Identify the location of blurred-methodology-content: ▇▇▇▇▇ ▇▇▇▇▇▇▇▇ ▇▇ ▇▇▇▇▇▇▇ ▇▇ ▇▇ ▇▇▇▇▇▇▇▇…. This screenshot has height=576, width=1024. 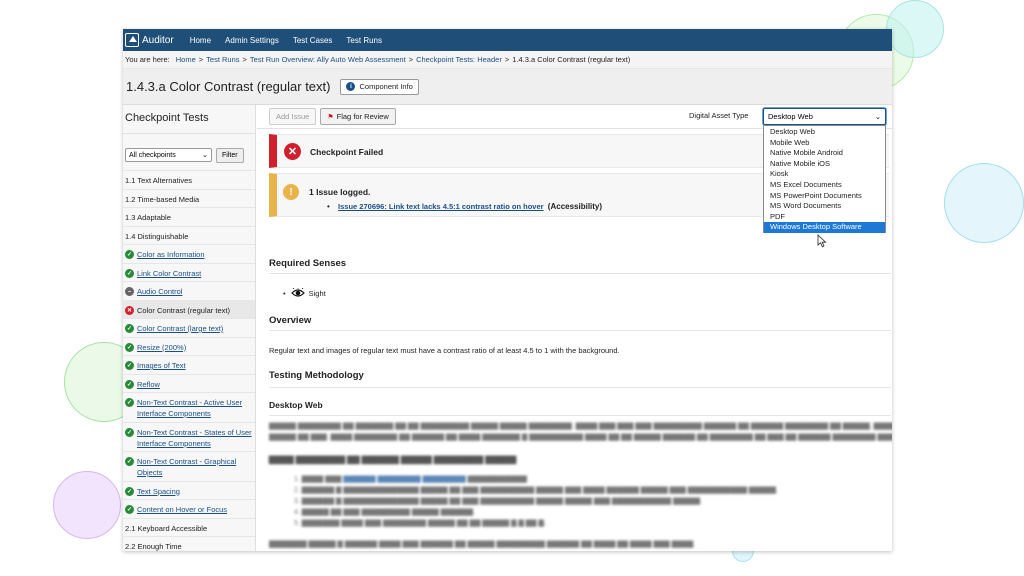
(580, 485).